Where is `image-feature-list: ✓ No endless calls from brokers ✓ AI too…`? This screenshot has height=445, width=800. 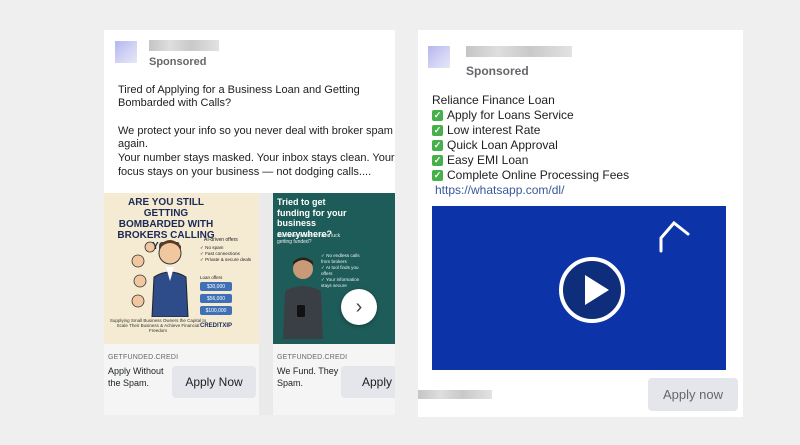 image-feature-list: ✓ No endless calls from brokers ✓ AI too… is located at coordinates (340, 270).